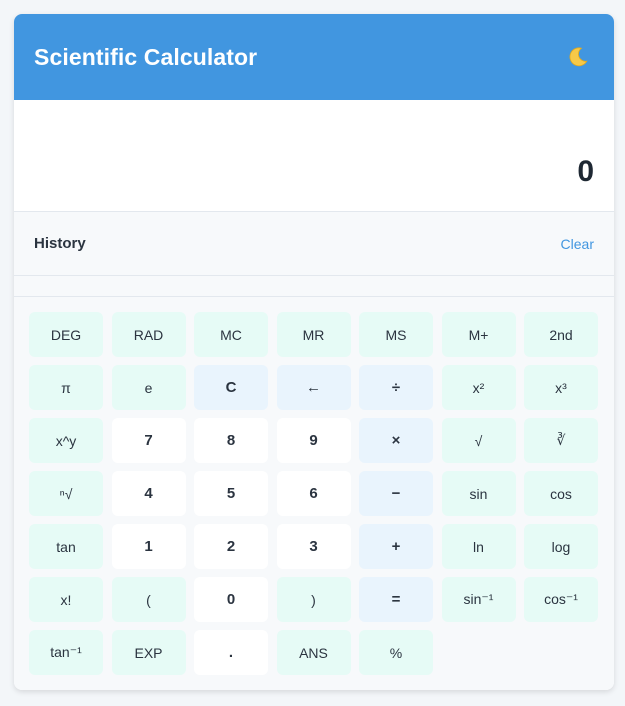  I want to click on asin-key: sin⁻¹, so click(478, 599).